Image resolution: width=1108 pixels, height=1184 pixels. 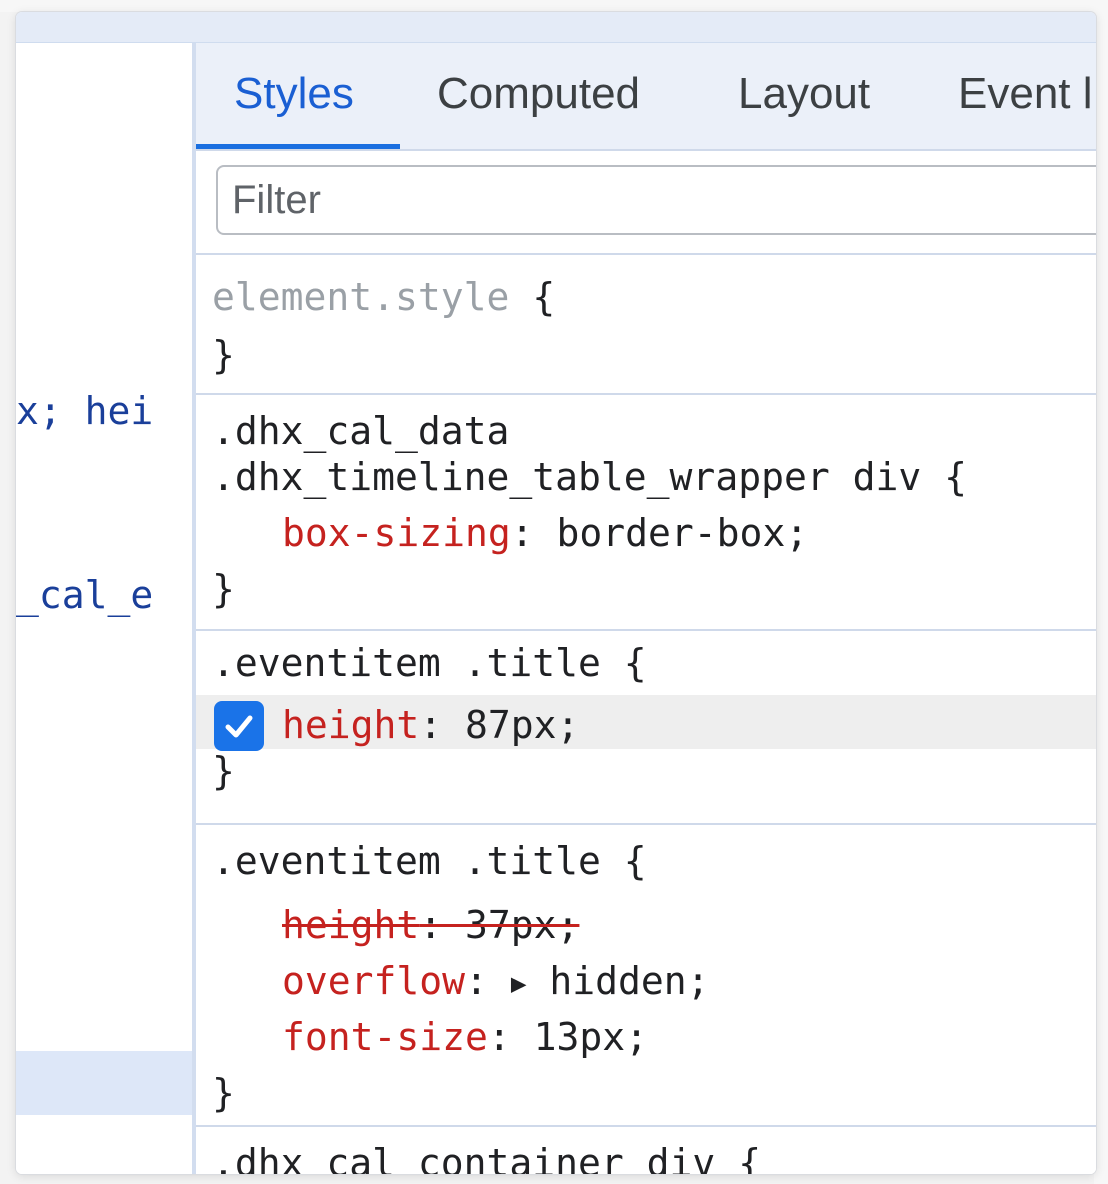 What do you see at coordinates (1025, 94) in the screenshot?
I see `tab-event-listeners: Event l` at bounding box center [1025, 94].